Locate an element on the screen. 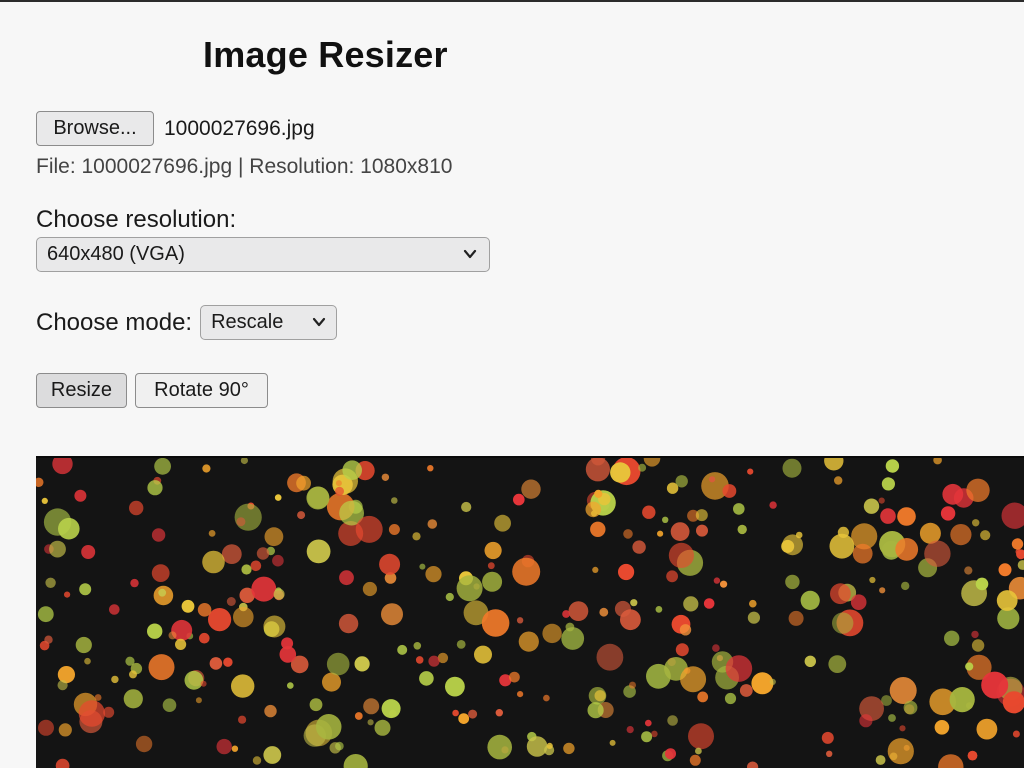 The image size is (1024, 768). mode-row: Choose mode: Rescale is located at coordinates (187, 322).